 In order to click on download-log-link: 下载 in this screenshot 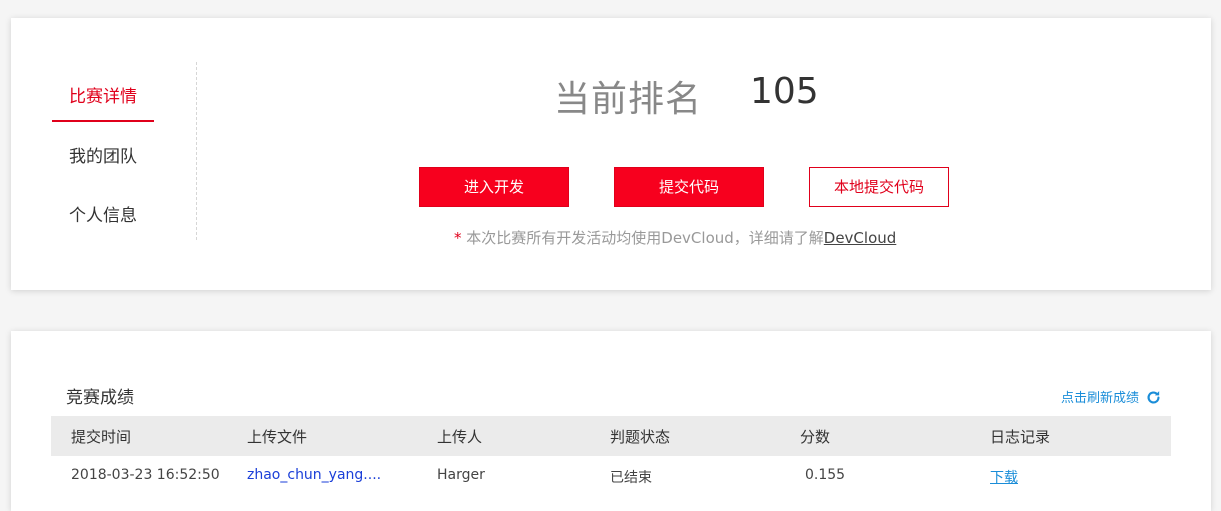, I will do `click(1004, 477)`.